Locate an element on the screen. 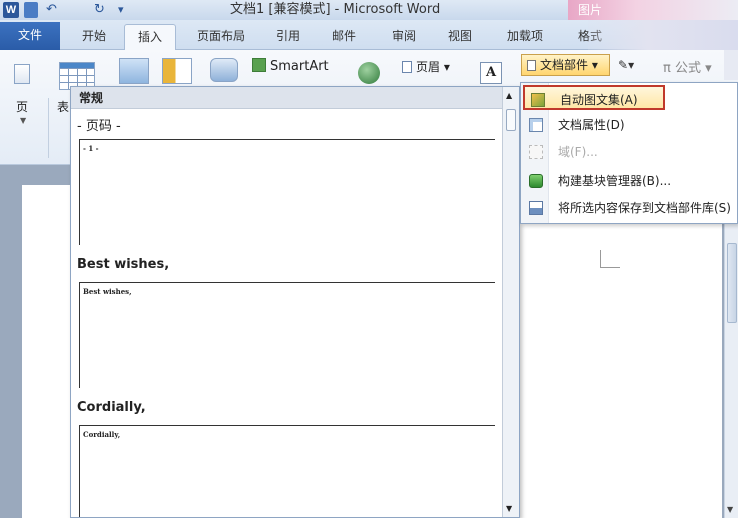 This screenshot has width=738, height=518. shapes-icon is located at coordinates (224, 70).